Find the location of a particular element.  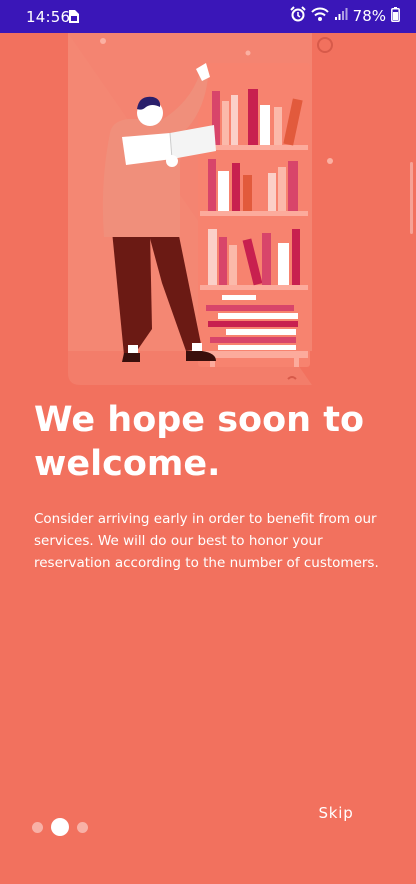

status-icons: 78% is located at coordinates (344, 16).